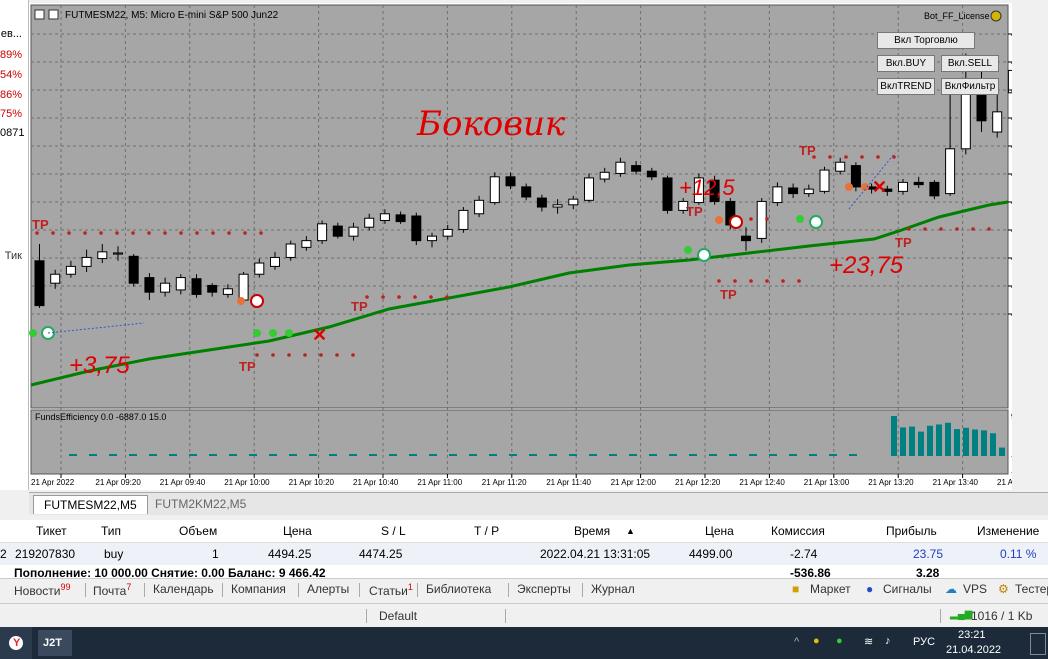 Image resolution: width=1048 pixels, height=659 pixels. I want to click on time-label: 21 Apr 09:40, so click(183, 482).